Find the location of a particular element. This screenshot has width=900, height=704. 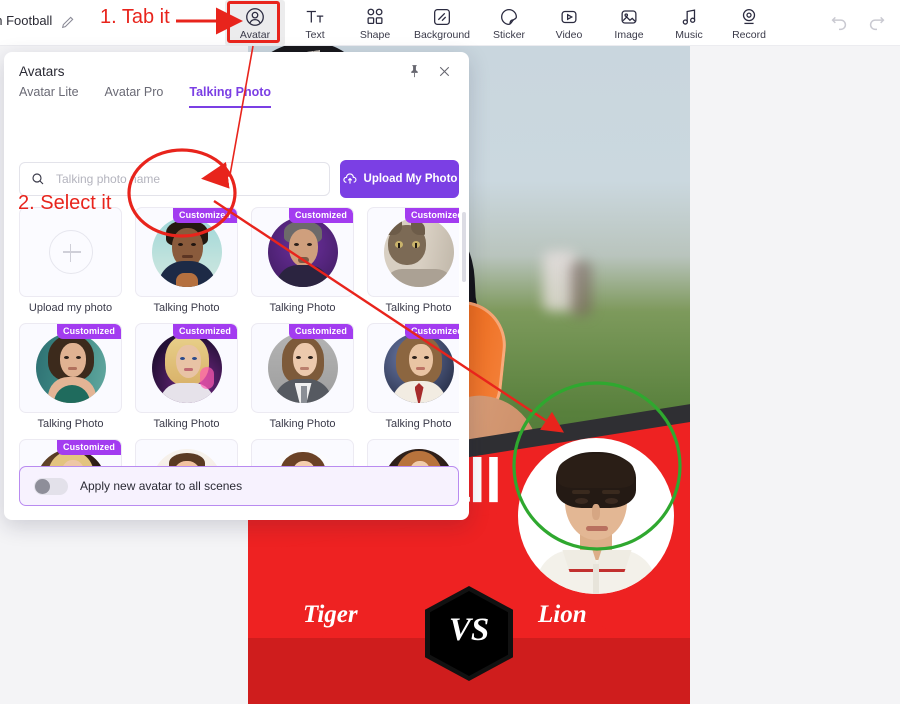

tool-background: Background is located at coordinates (442, 23).